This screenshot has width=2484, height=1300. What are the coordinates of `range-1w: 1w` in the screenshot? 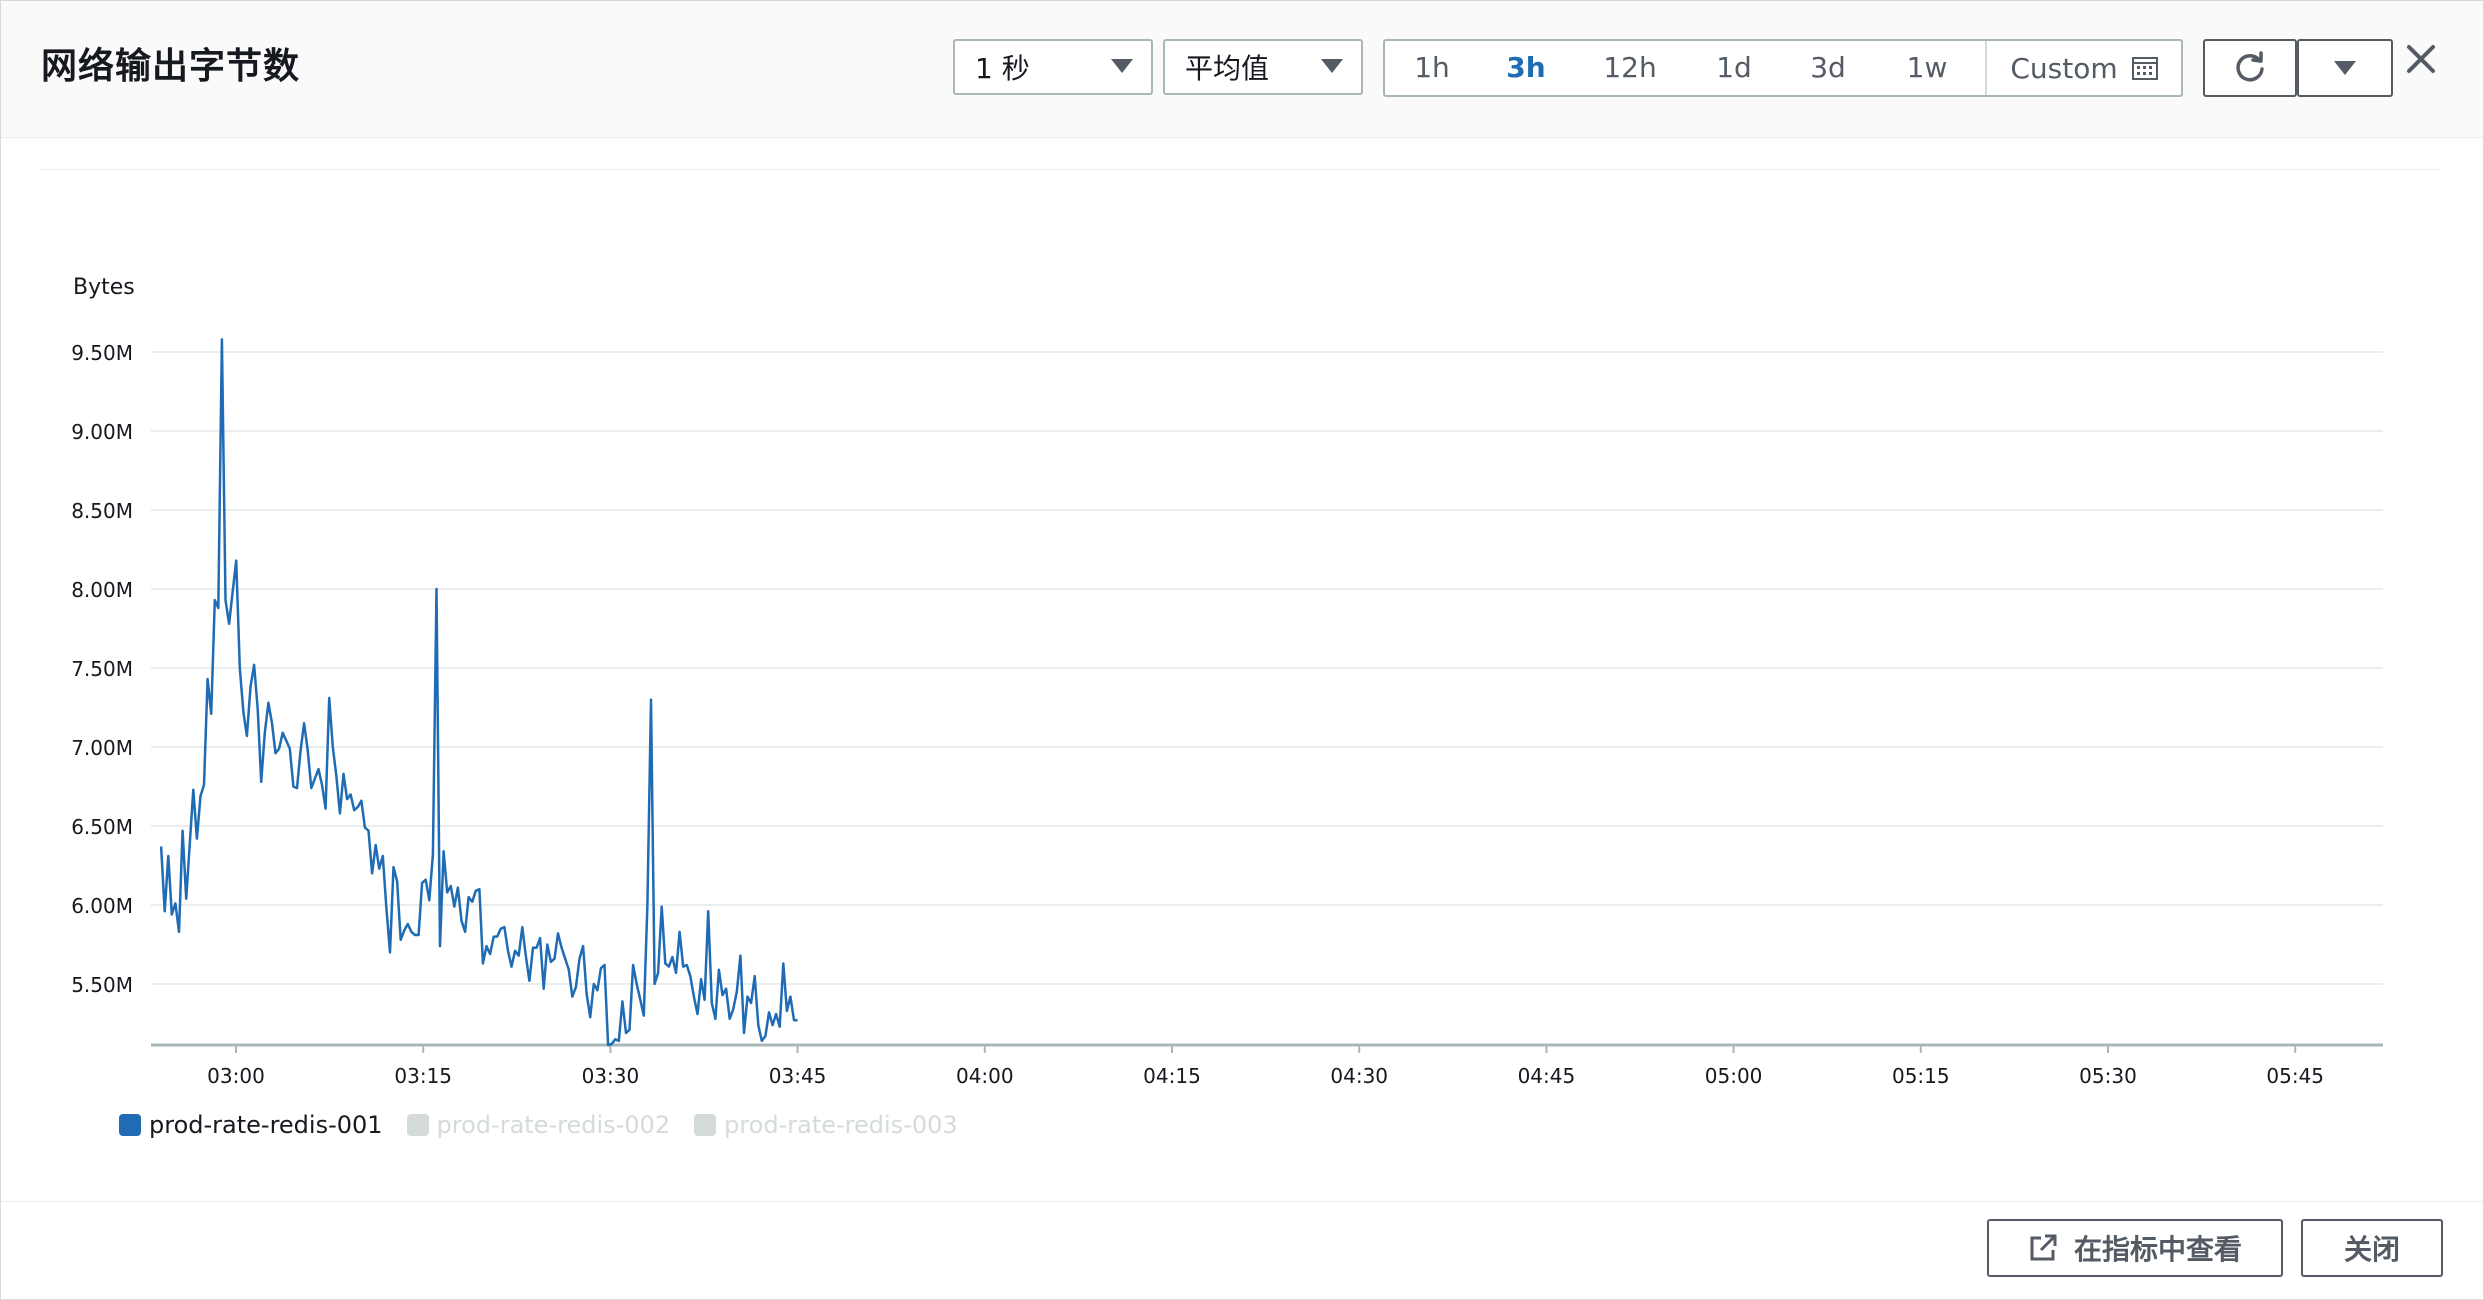 It's located at (1927, 68).